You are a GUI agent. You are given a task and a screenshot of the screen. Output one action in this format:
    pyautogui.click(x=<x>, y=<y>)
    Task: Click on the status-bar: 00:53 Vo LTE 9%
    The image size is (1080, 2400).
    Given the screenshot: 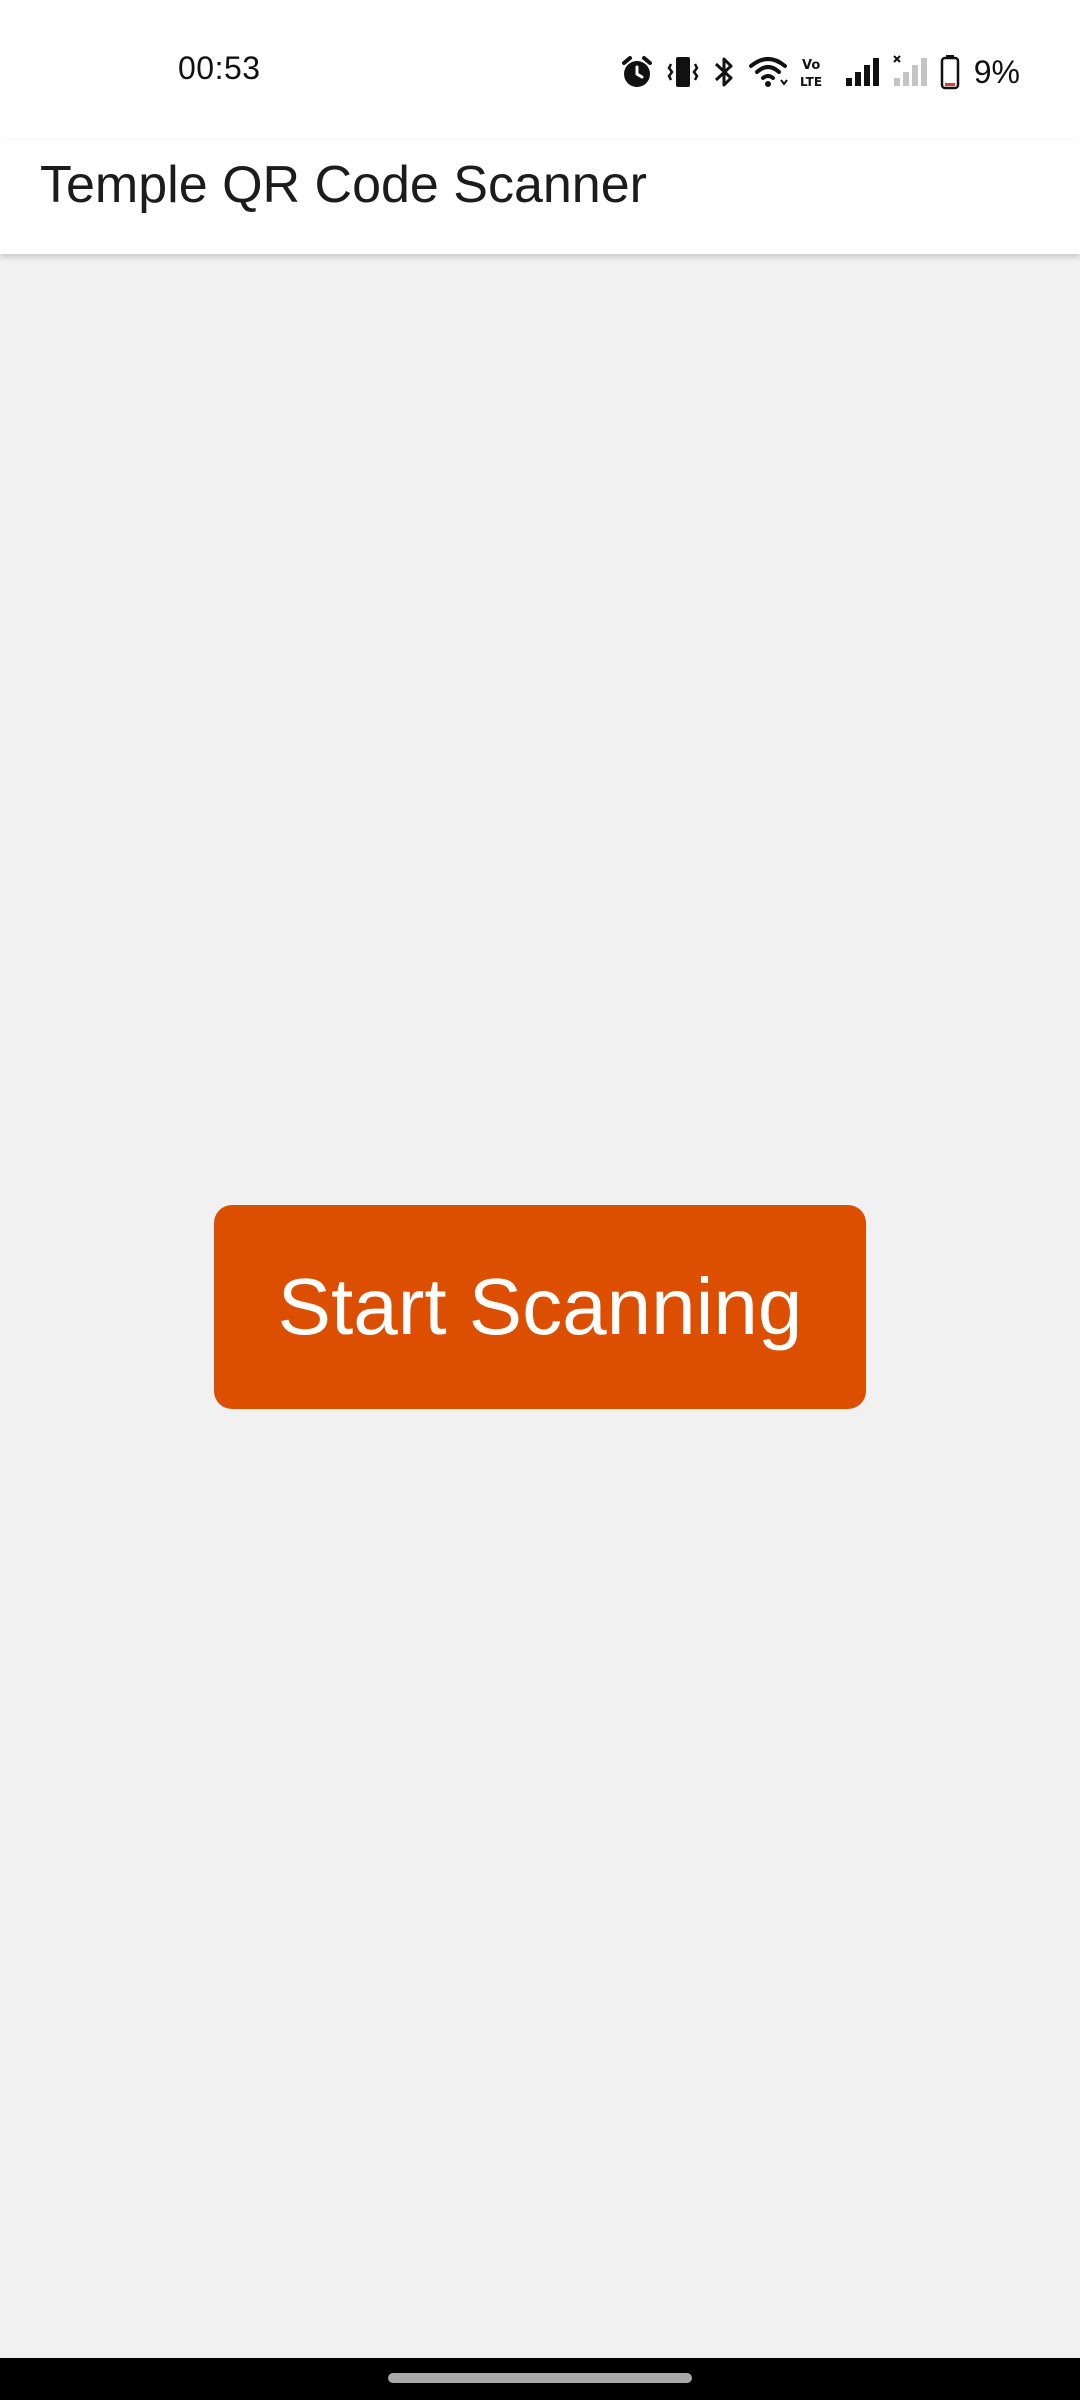 What is the action you would take?
    pyautogui.click(x=540, y=70)
    